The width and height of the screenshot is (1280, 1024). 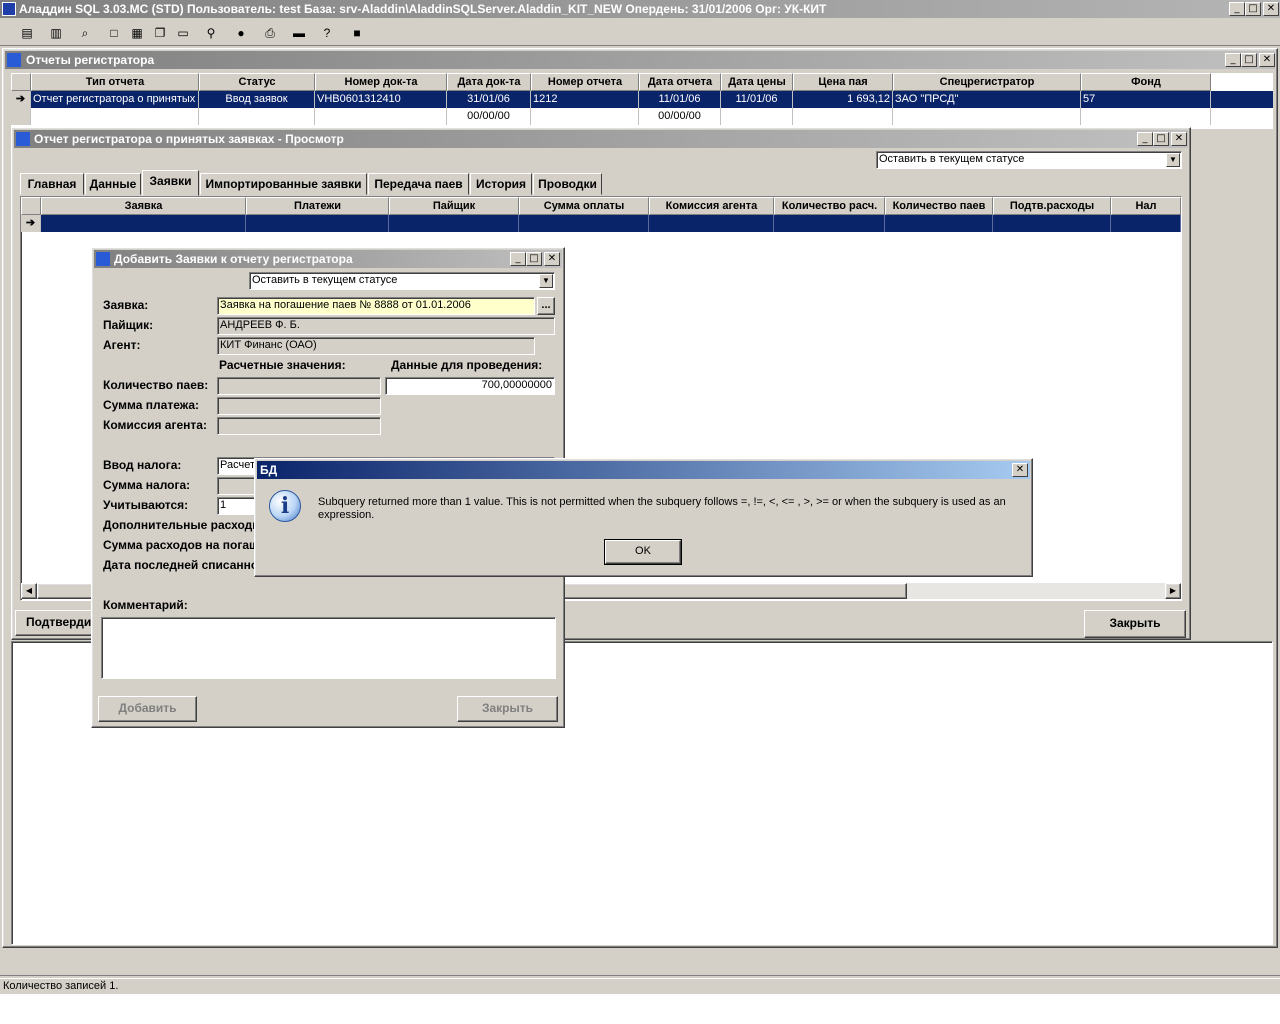 I want to click on col-header: Подтв.расходы, so click(x=1052, y=206).